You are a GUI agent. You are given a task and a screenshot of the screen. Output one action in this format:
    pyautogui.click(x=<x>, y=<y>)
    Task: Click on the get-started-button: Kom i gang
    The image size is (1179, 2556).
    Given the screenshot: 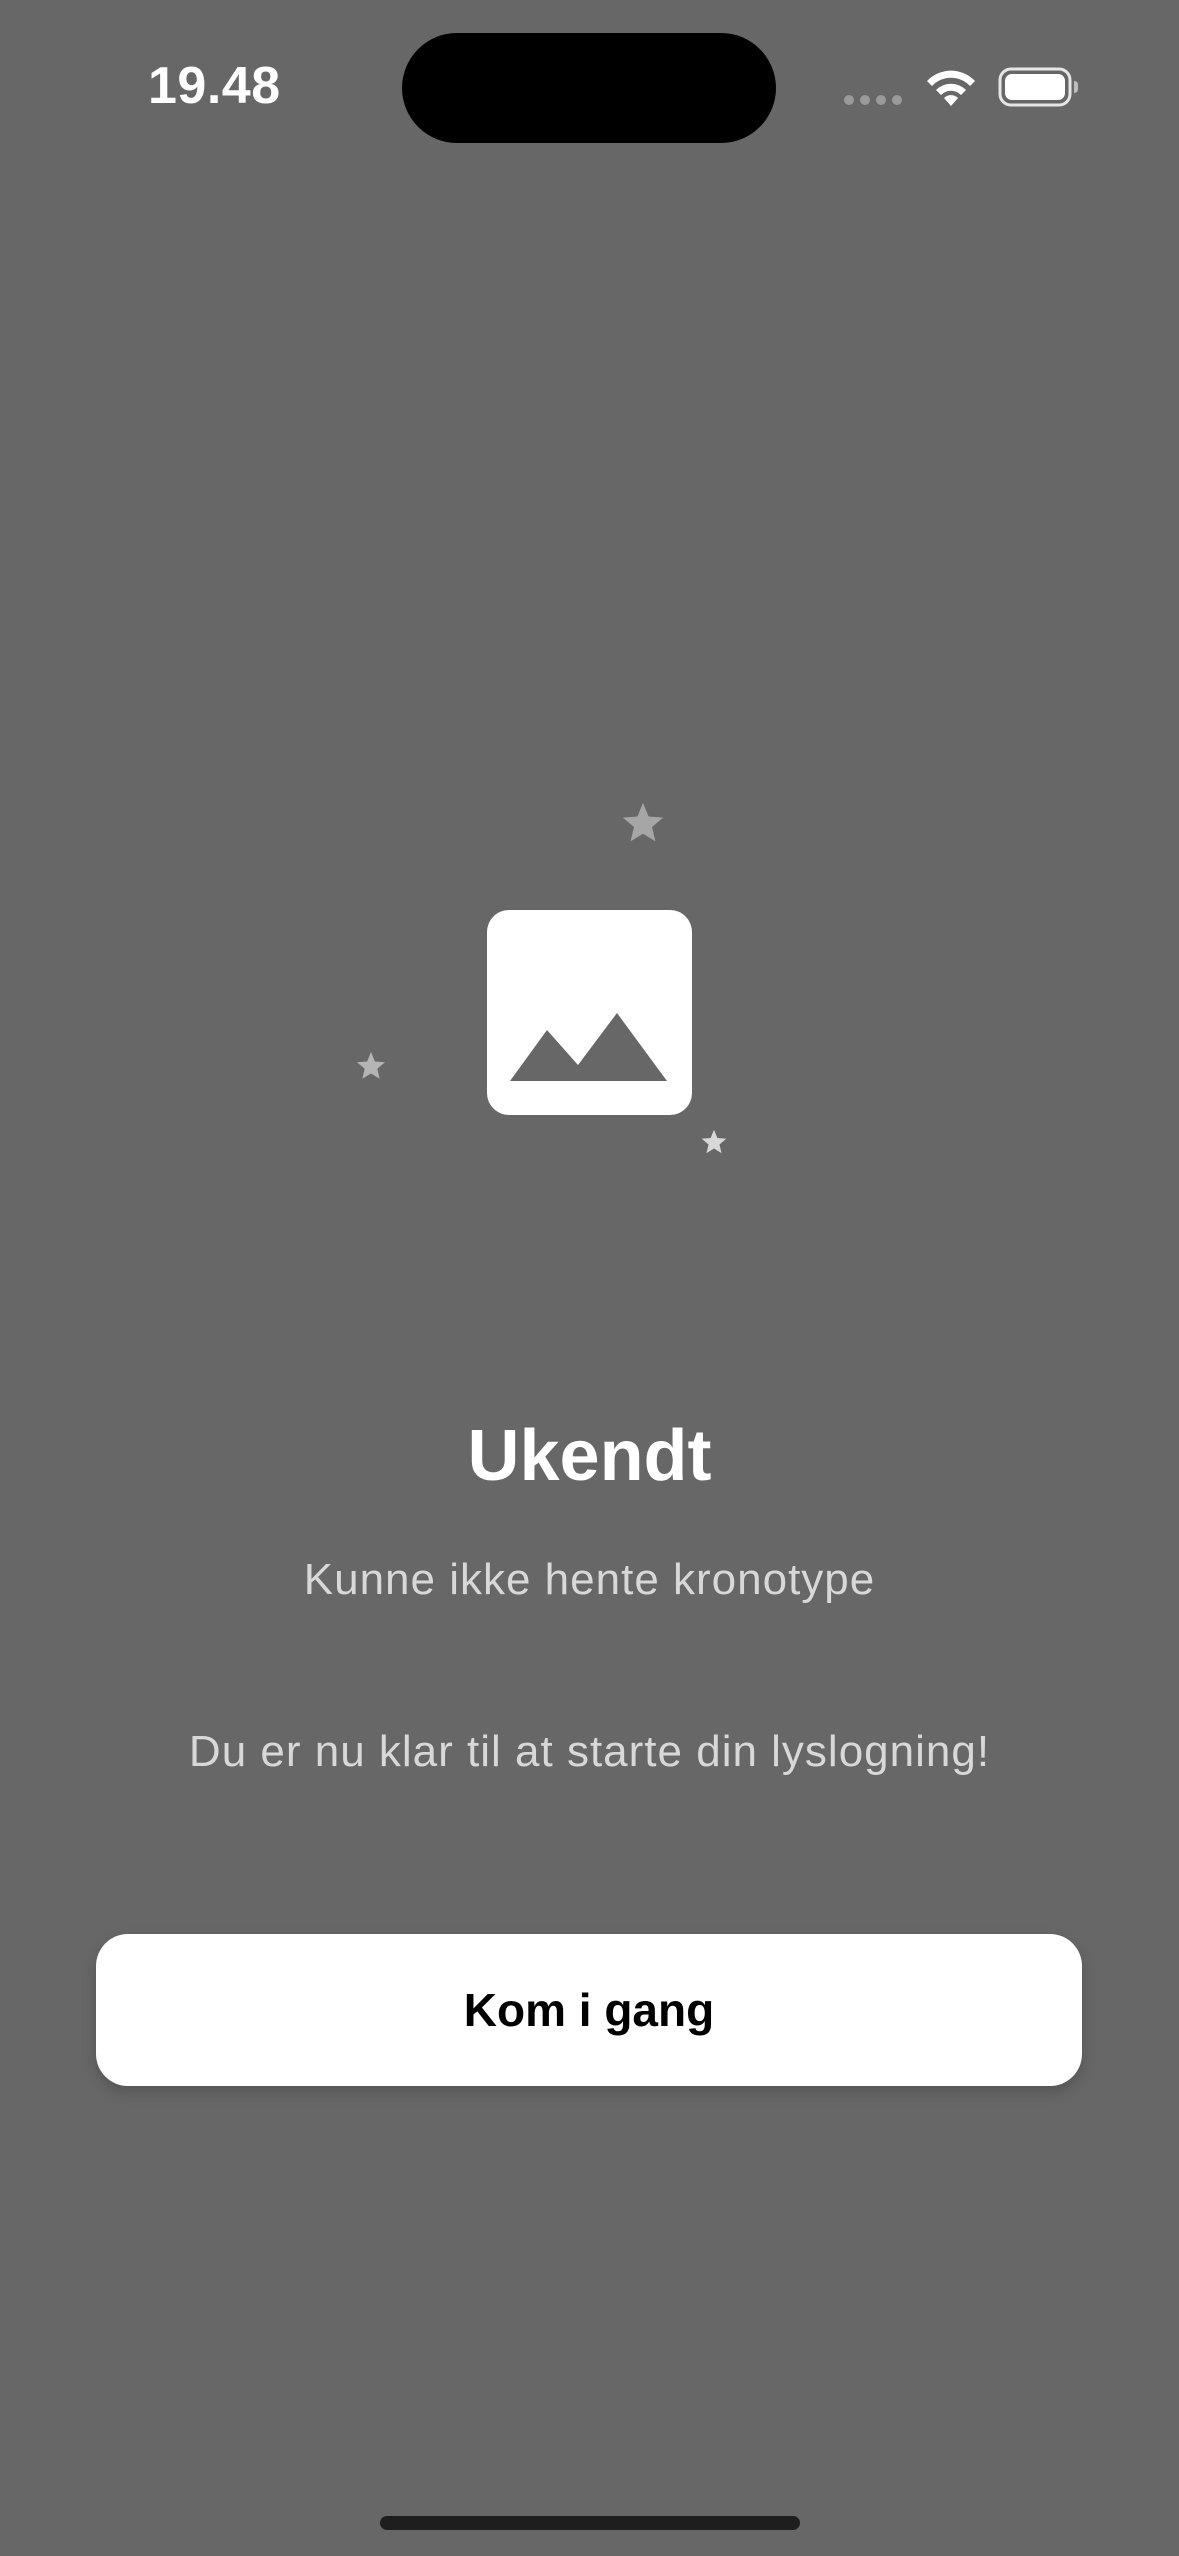 What is the action you would take?
    pyautogui.click(x=589, y=2010)
    